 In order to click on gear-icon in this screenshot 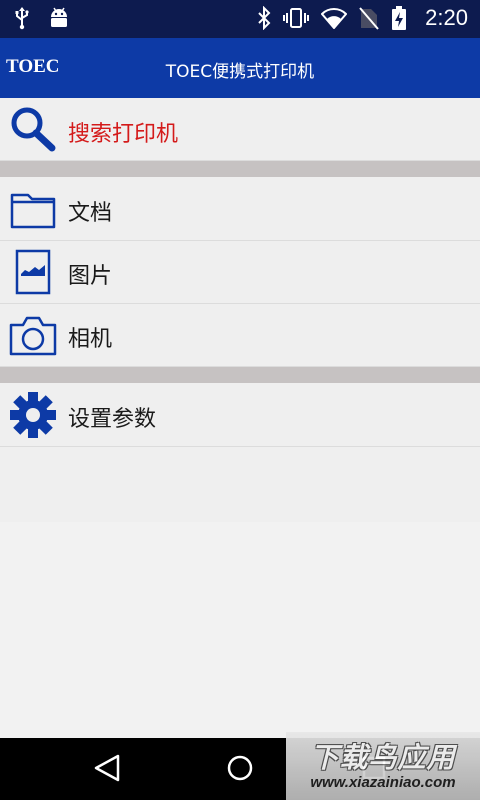, I will do `click(33, 415)`.